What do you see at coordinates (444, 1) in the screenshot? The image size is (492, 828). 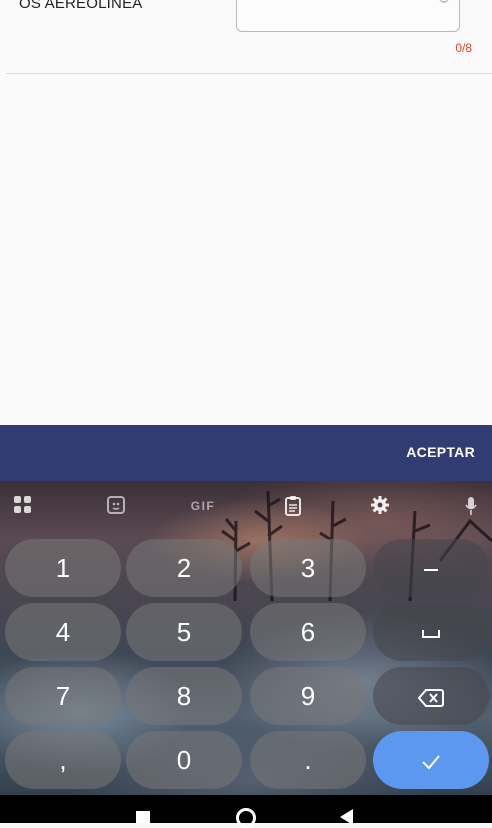 I see `field-indicator-icon` at bounding box center [444, 1].